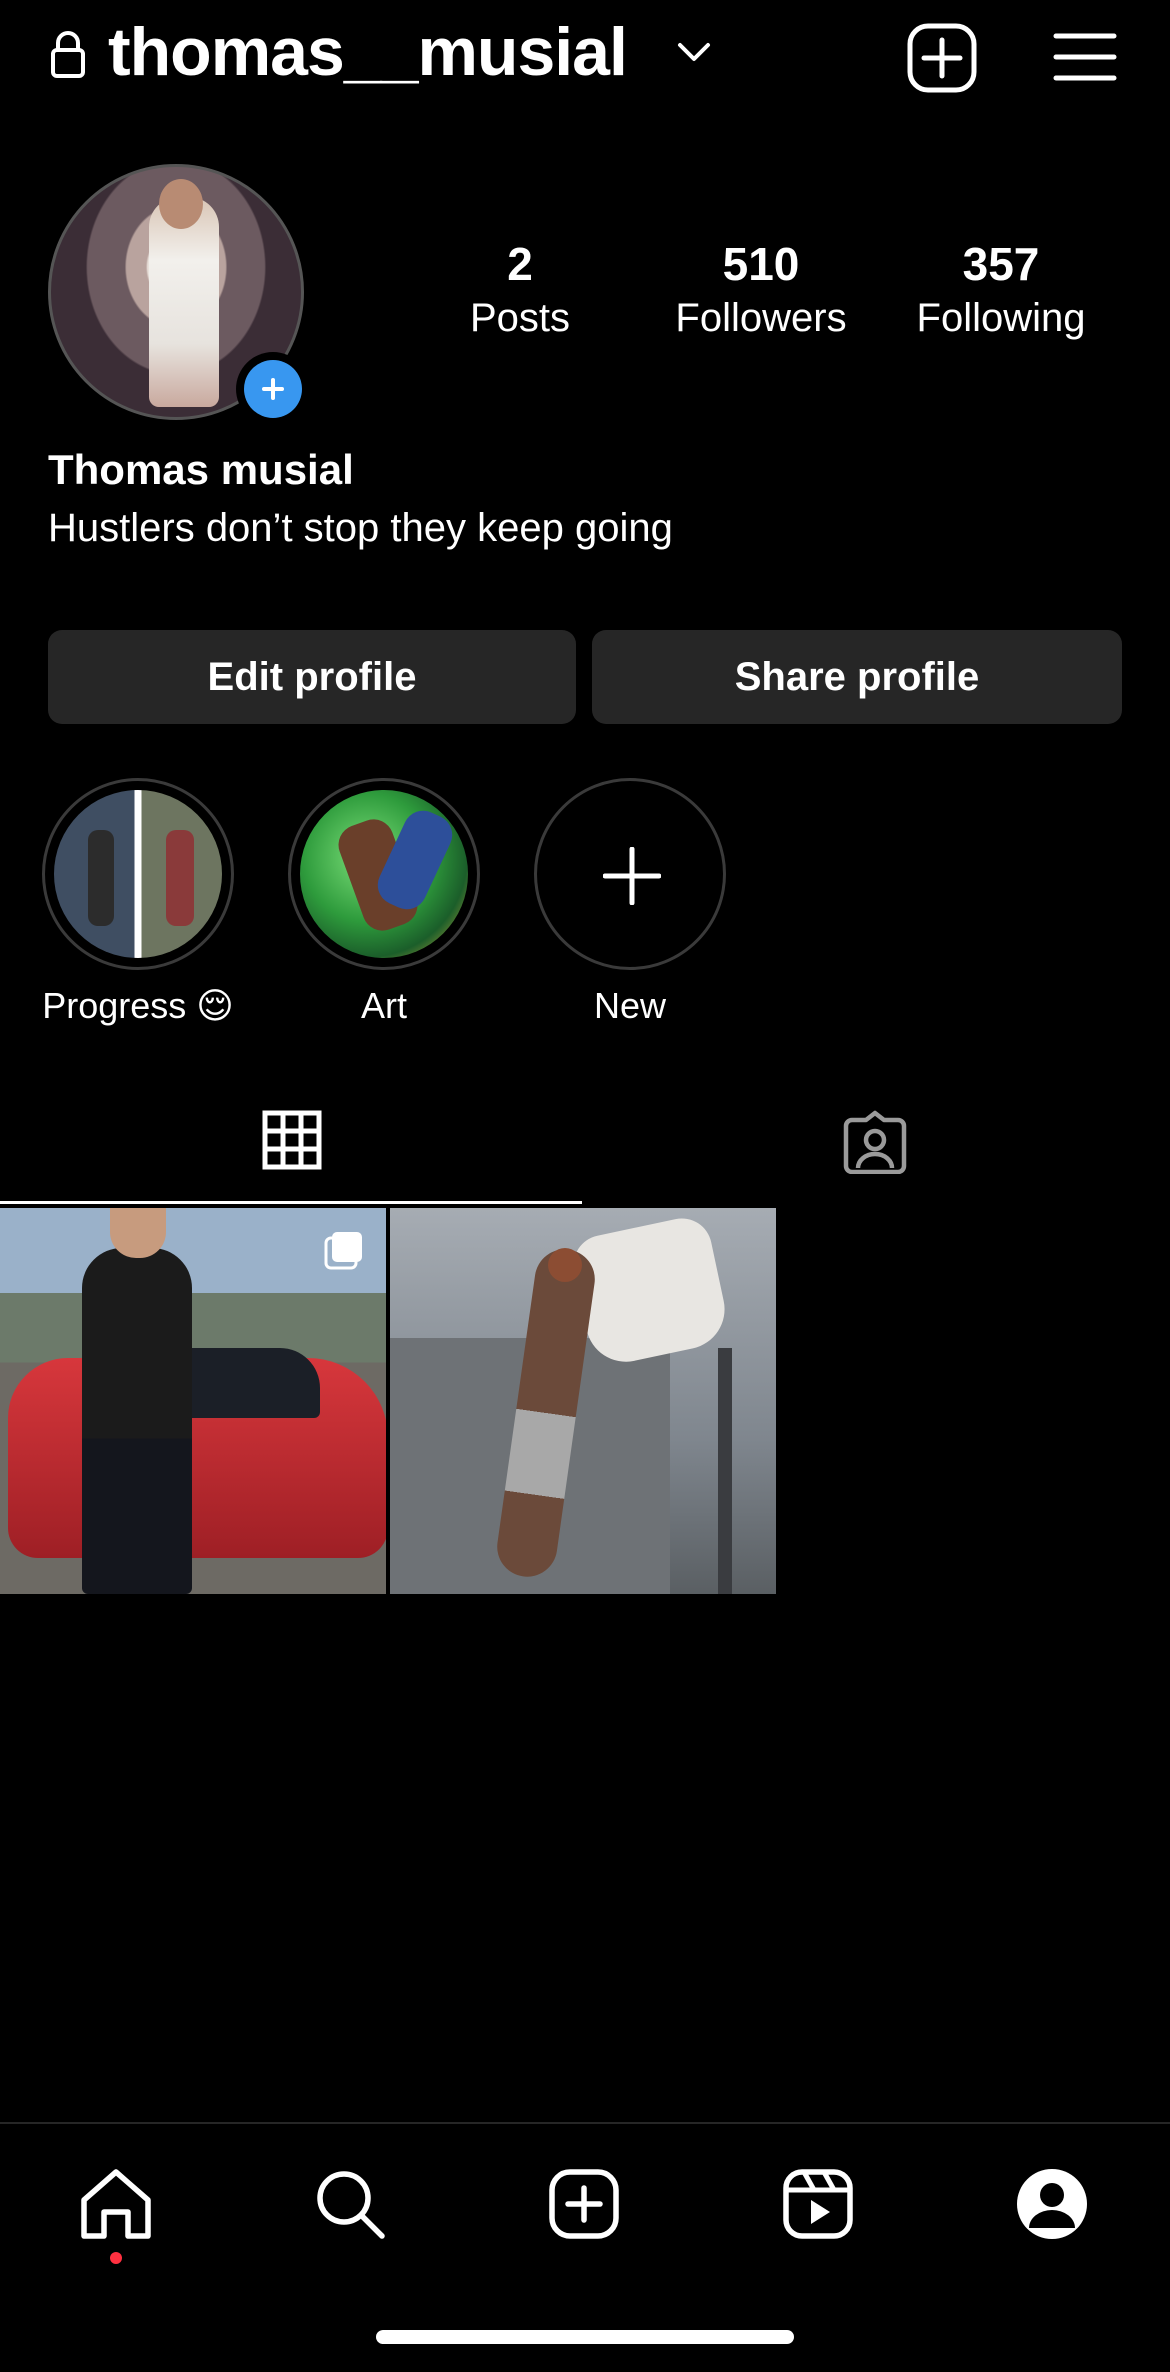 Image resolution: width=1170 pixels, height=2372 pixels. Describe the element at coordinates (1085, 57) in the screenshot. I see `hamburger-menu-icon` at that location.